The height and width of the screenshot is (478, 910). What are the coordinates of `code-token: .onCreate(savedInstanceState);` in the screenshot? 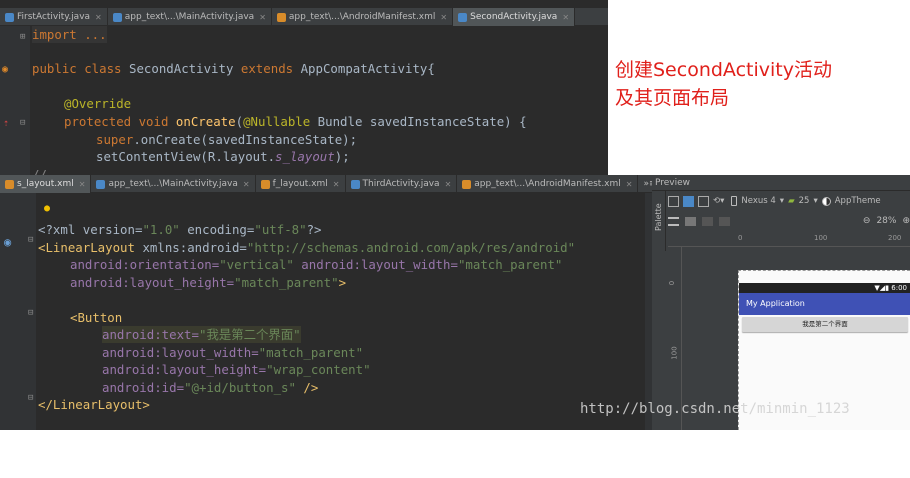 It's located at (245, 139).